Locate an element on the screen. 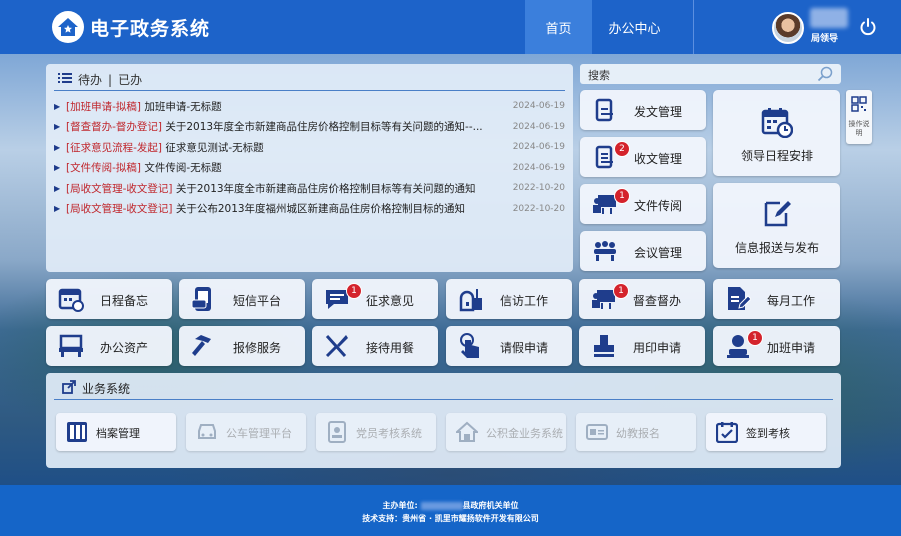 This screenshot has width=901, height=536. divider is located at coordinates (443, 399).